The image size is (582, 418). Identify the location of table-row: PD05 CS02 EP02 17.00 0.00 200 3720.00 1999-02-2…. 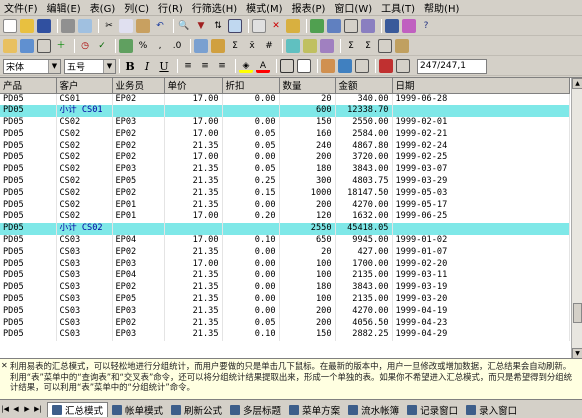
(285, 158).